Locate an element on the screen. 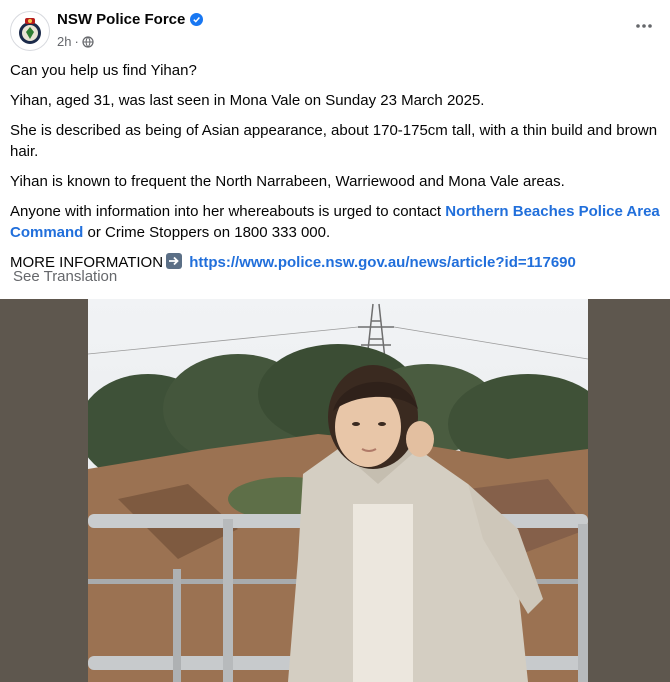 The width and height of the screenshot is (670, 682). more-options-button is located at coordinates (644, 26).